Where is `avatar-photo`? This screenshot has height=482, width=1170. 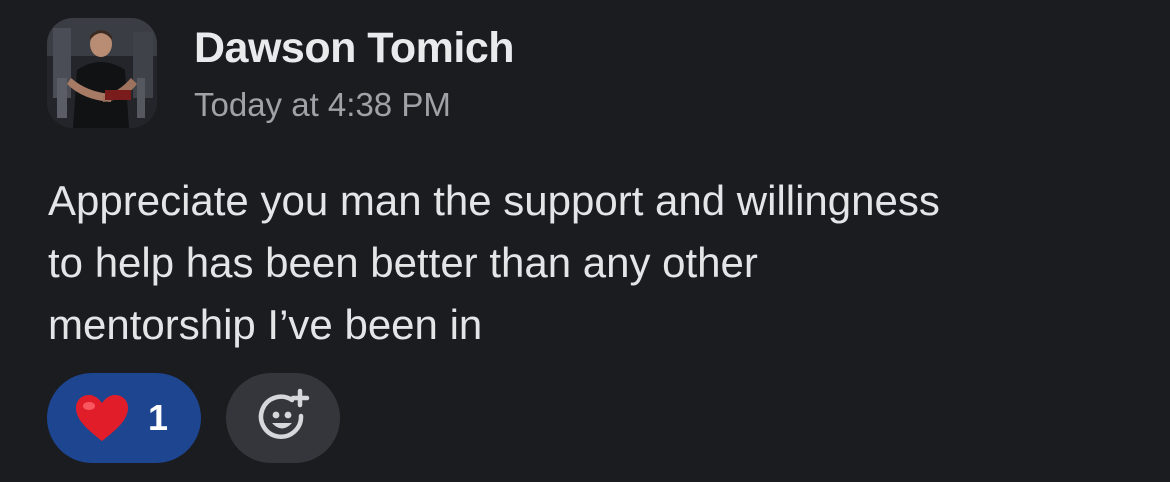
avatar-photo is located at coordinates (102, 73).